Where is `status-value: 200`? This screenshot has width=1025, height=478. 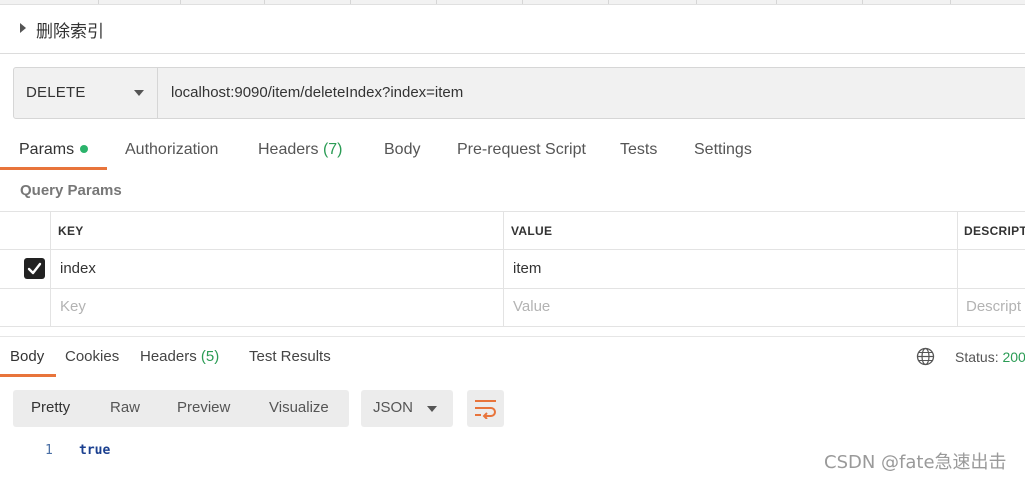 status-value: 200 is located at coordinates (1013, 357).